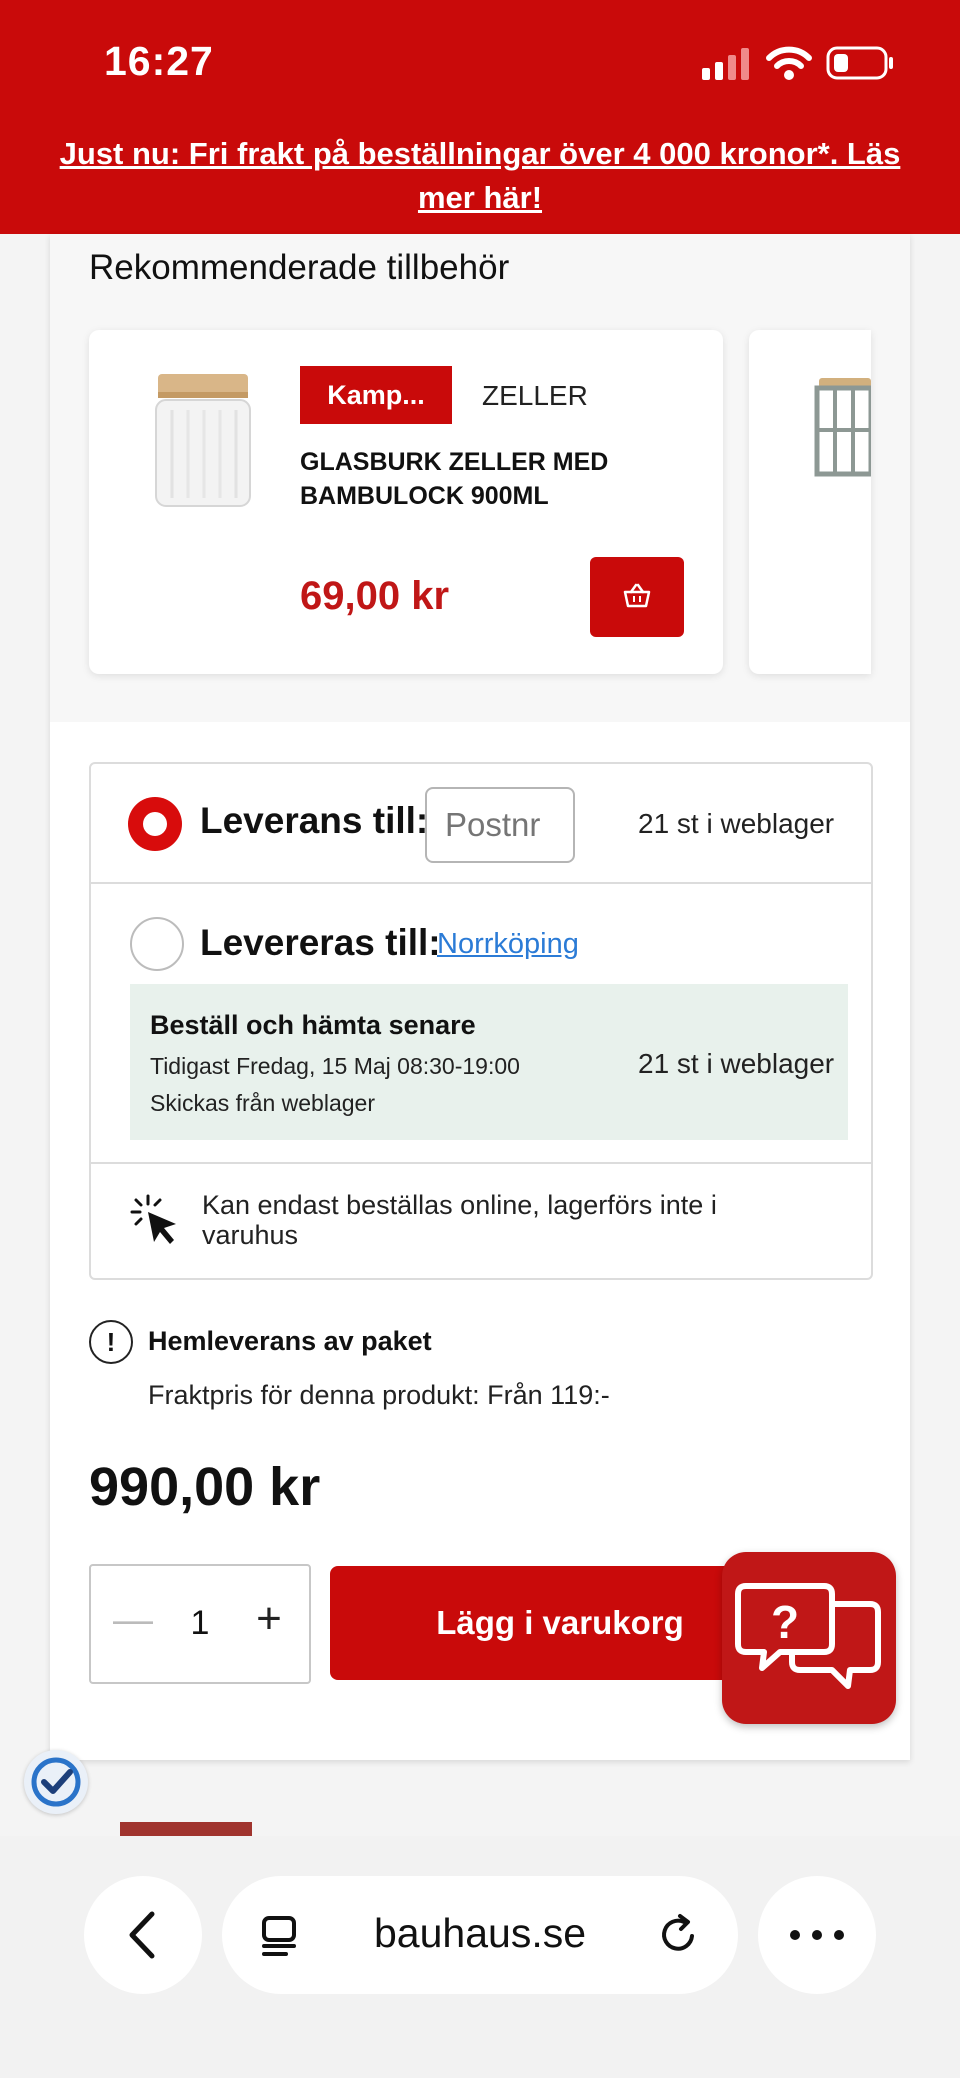 The image size is (960, 2078). Describe the element at coordinates (500, 825) in the screenshot. I see `postcode-input` at that location.